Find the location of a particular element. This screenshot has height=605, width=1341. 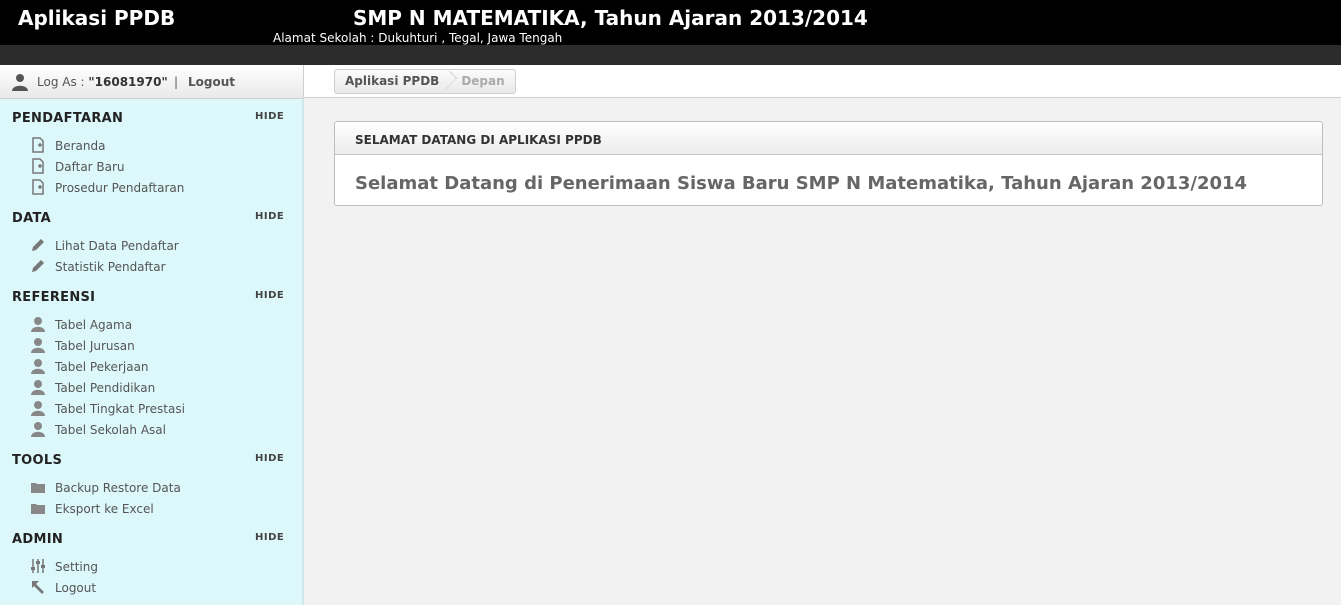

username: "16081970" is located at coordinates (128, 82).